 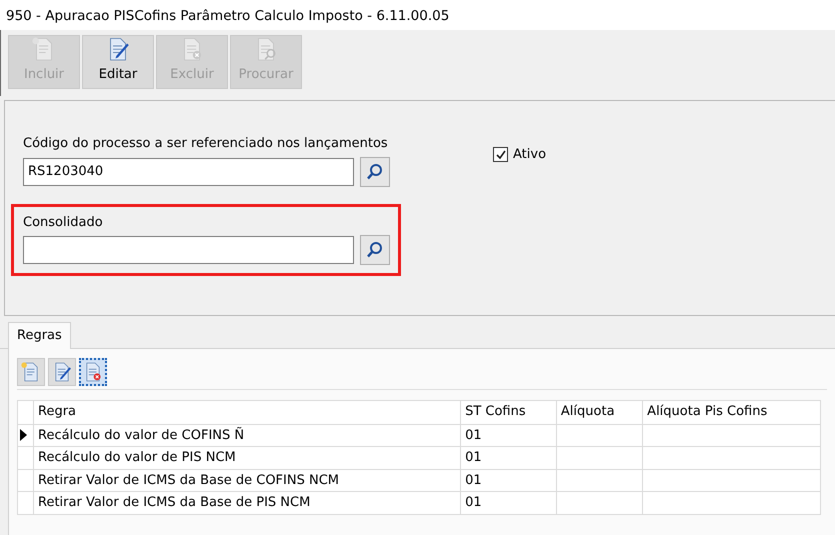 I want to click on tab: Regras, so click(x=39, y=335).